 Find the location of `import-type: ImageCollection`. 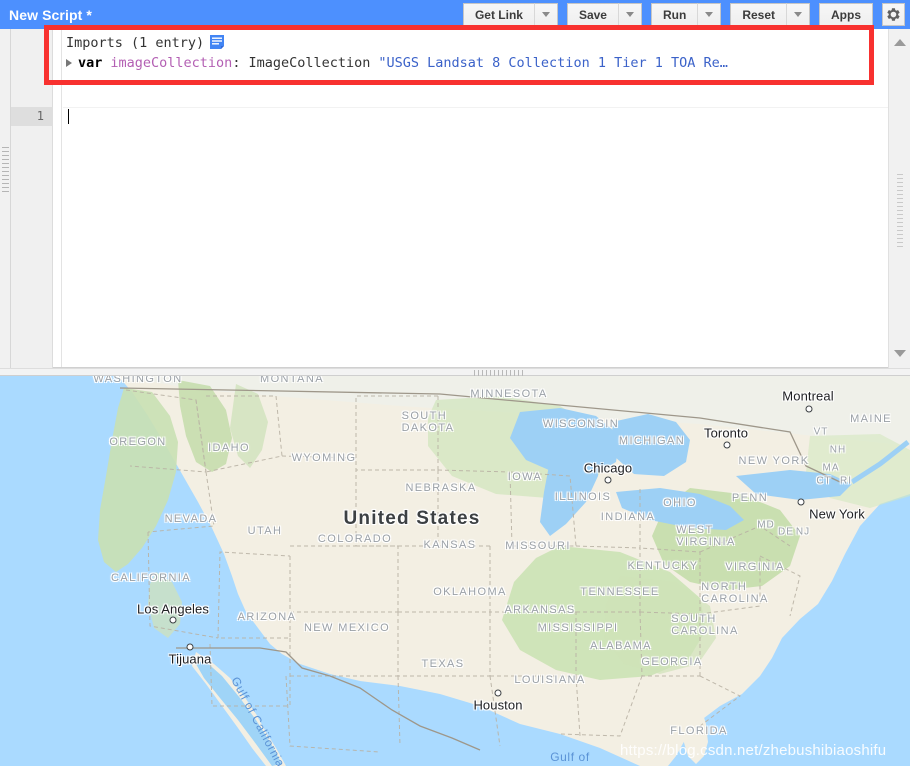

import-type: ImageCollection is located at coordinates (309, 63).